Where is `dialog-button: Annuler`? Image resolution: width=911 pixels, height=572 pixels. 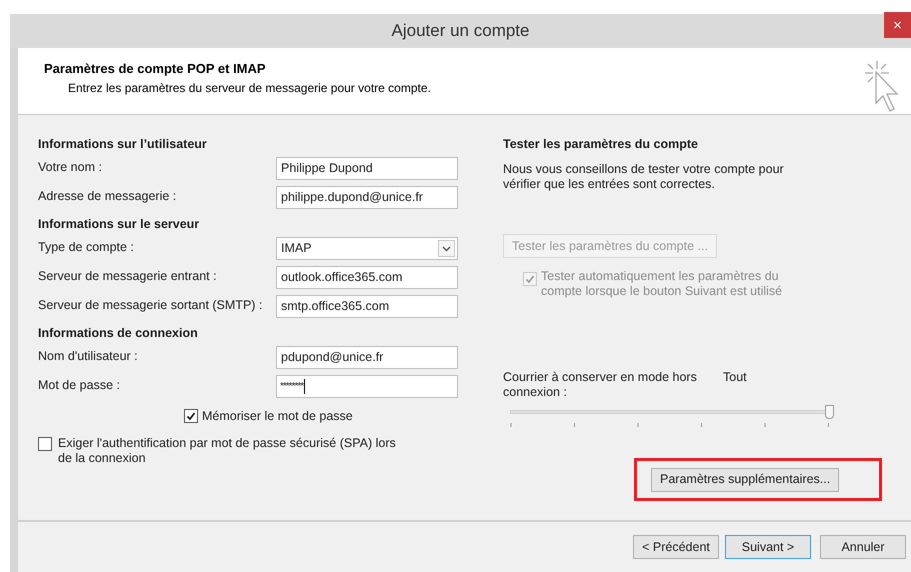
dialog-button: Annuler is located at coordinates (863, 547).